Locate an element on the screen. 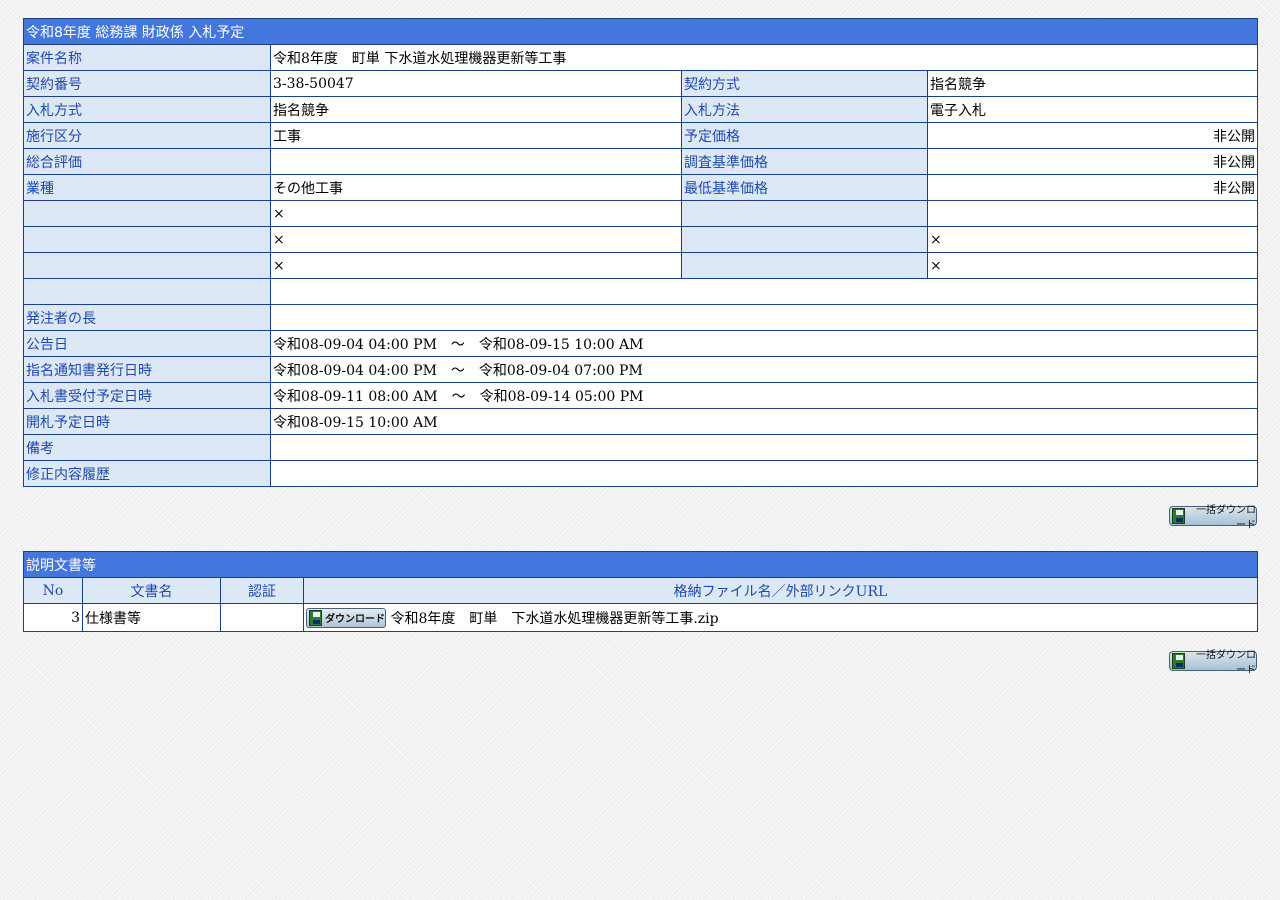 The height and width of the screenshot is (900, 1280). table-row: 修正内容履歴 is located at coordinates (641, 473).